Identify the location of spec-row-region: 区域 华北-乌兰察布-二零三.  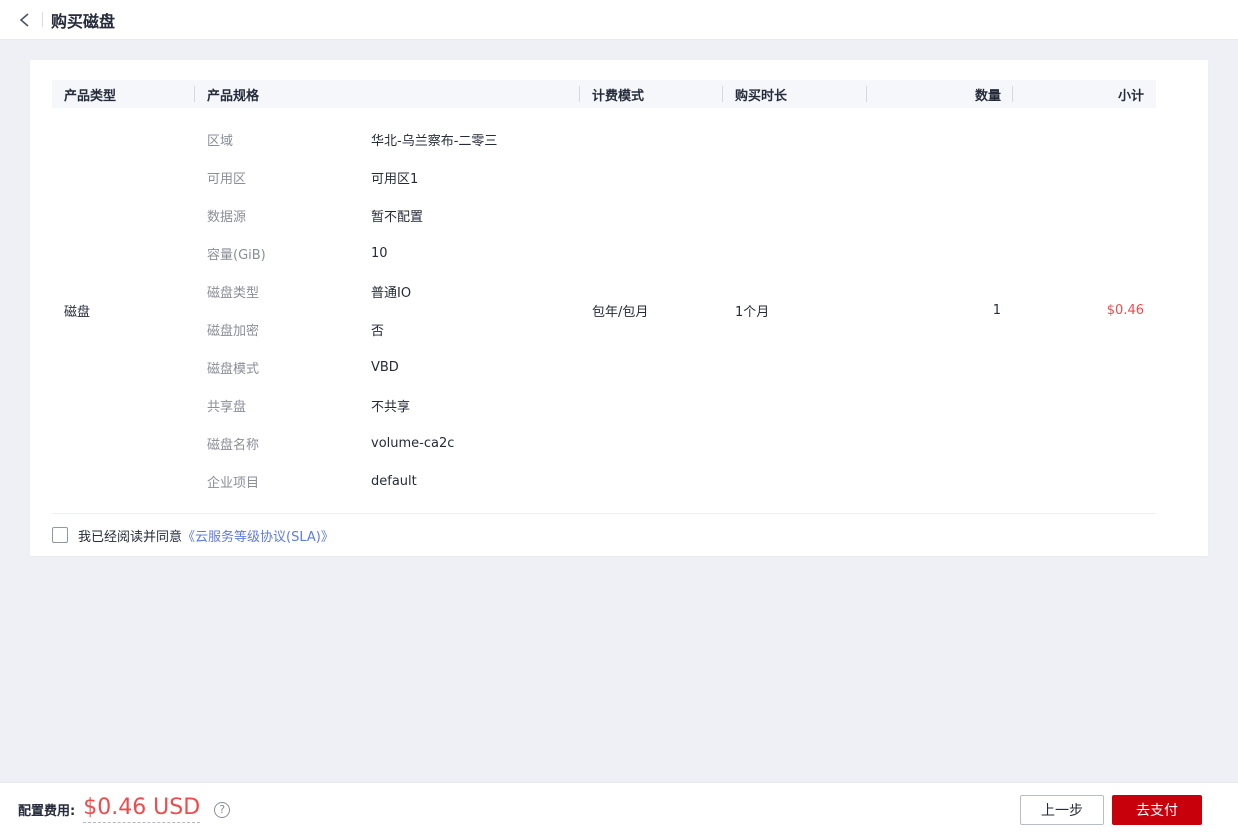
(387, 139).